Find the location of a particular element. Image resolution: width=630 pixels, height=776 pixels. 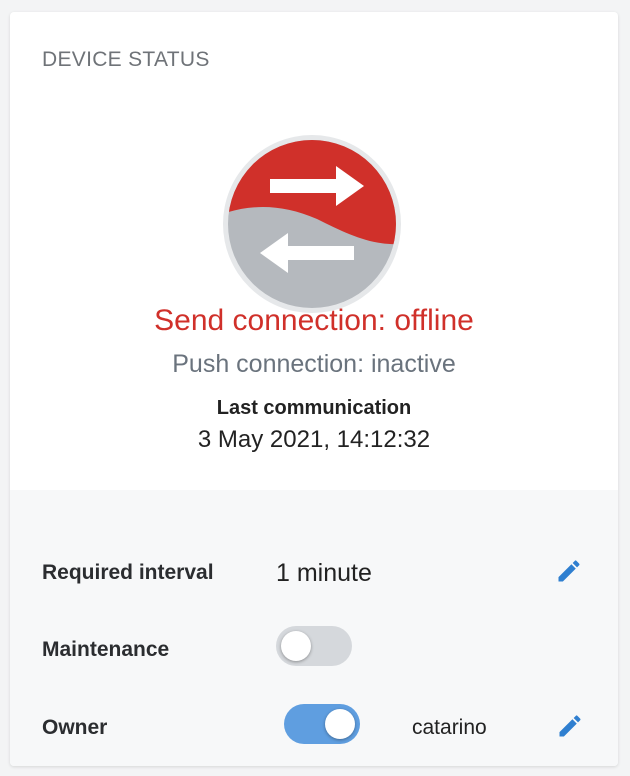

card-title: DEVICE STATUS is located at coordinates (126, 59).